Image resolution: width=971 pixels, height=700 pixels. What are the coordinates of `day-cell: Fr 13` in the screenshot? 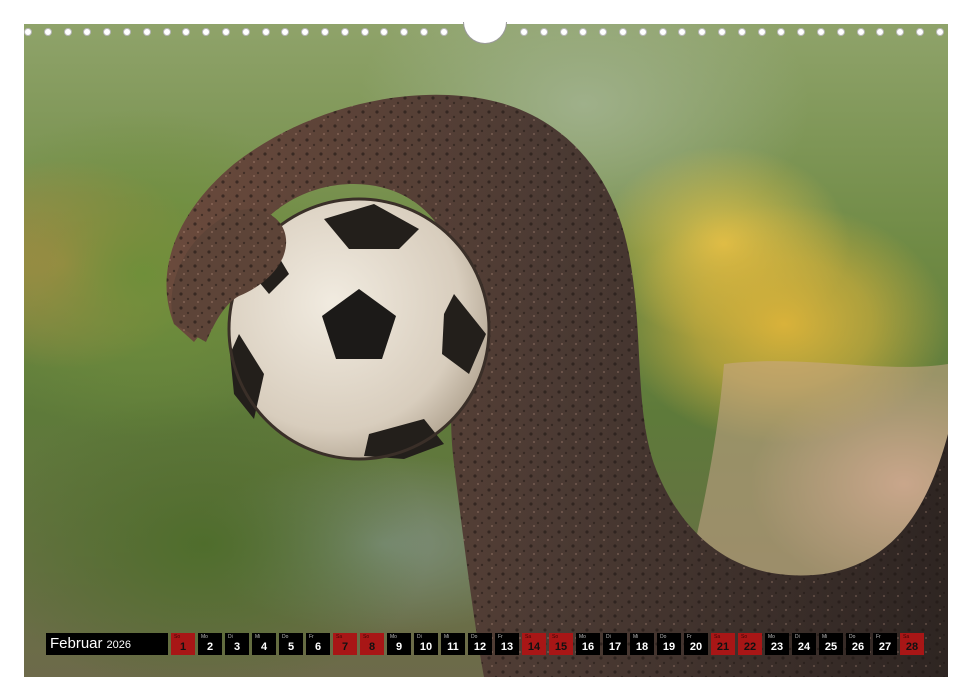 It's located at (507, 644).